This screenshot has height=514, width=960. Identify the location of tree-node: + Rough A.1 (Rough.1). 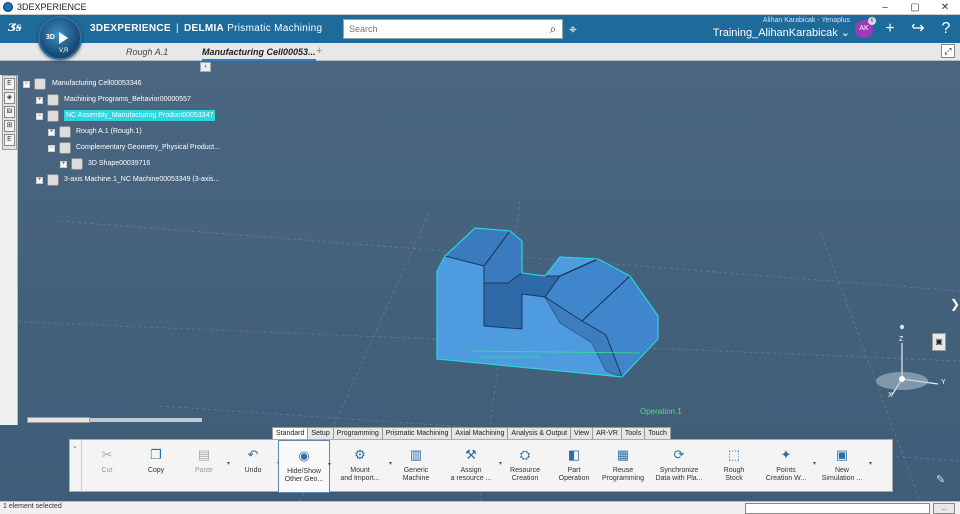
(120, 132).